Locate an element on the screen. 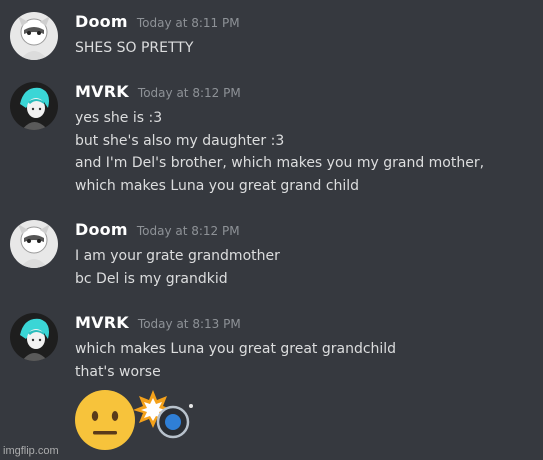 The image size is (543, 460). emoji-row is located at coordinates (140, 420).